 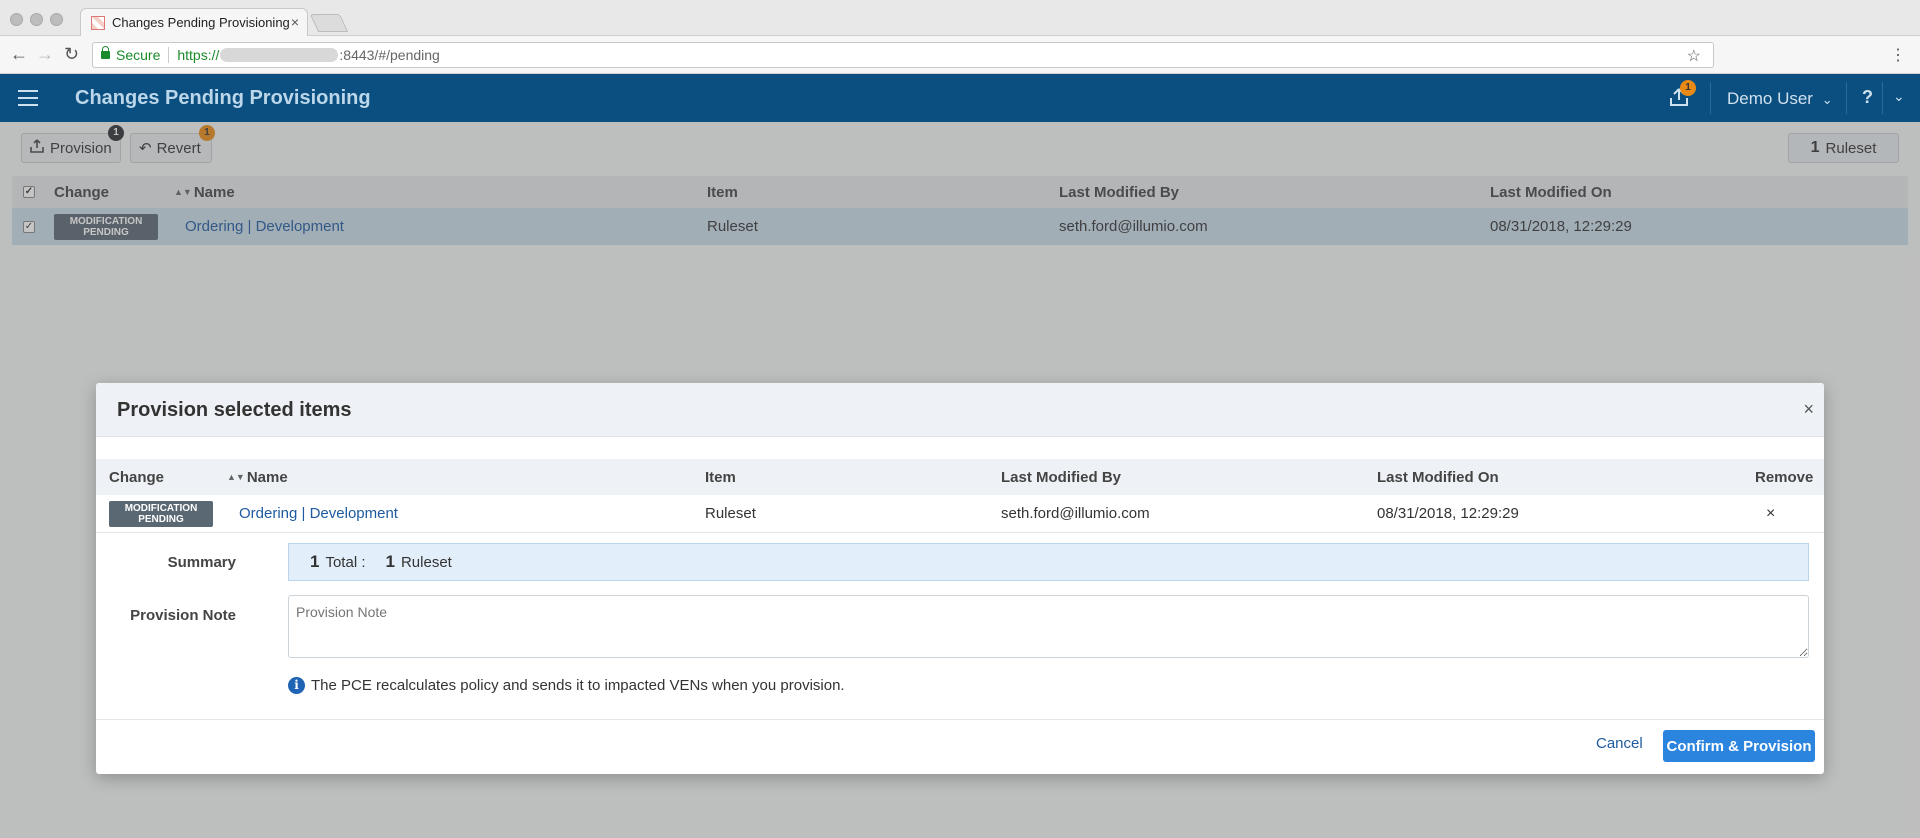 I want to click on column-header-modified-by: Last Modified By, so click(x=1061, y=477).